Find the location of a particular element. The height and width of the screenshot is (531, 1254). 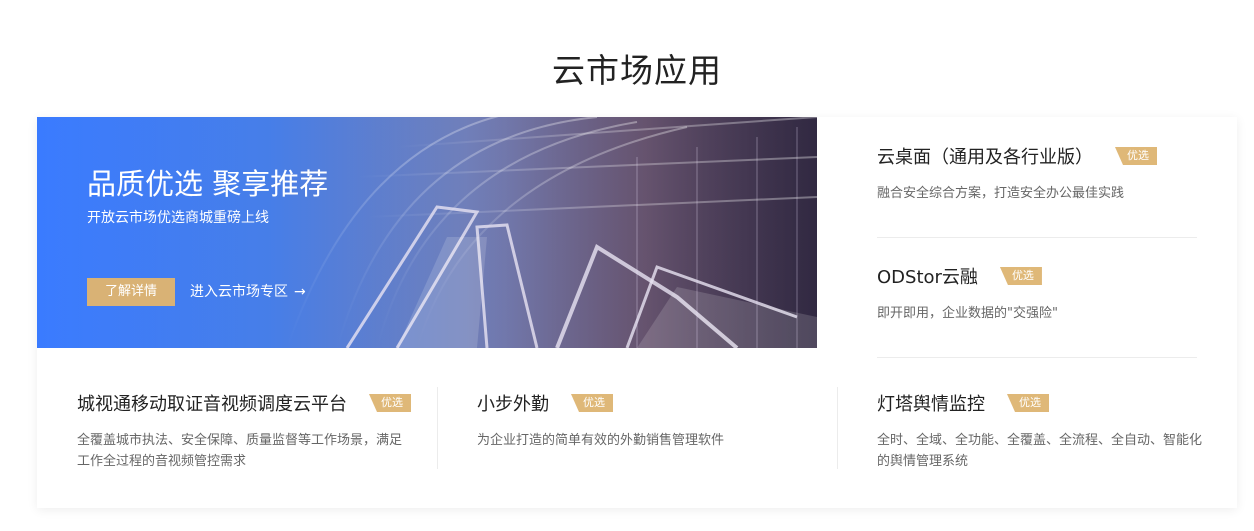

enter-zone-link: 进入云市场专区 → is located at coordinates (248, 292).